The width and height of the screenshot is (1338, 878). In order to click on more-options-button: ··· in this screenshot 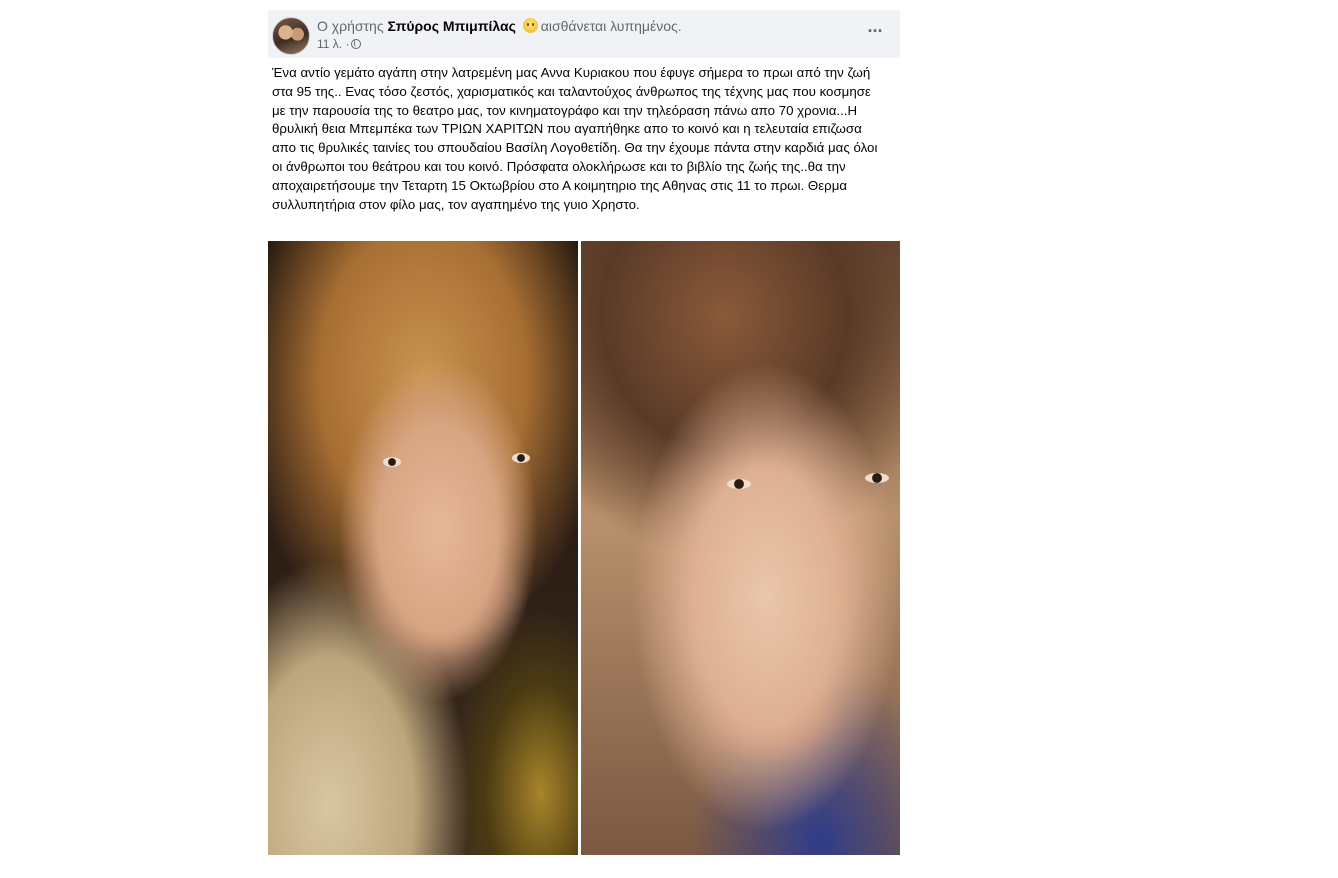, I will do `click(875, 33)`.